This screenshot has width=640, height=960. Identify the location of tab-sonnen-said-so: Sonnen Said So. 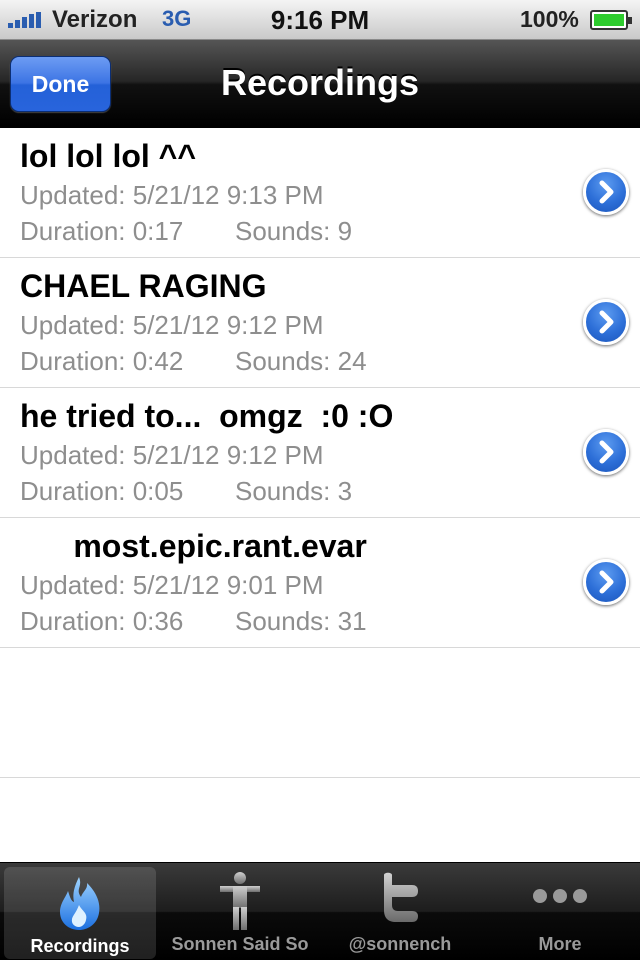
(240, 911).